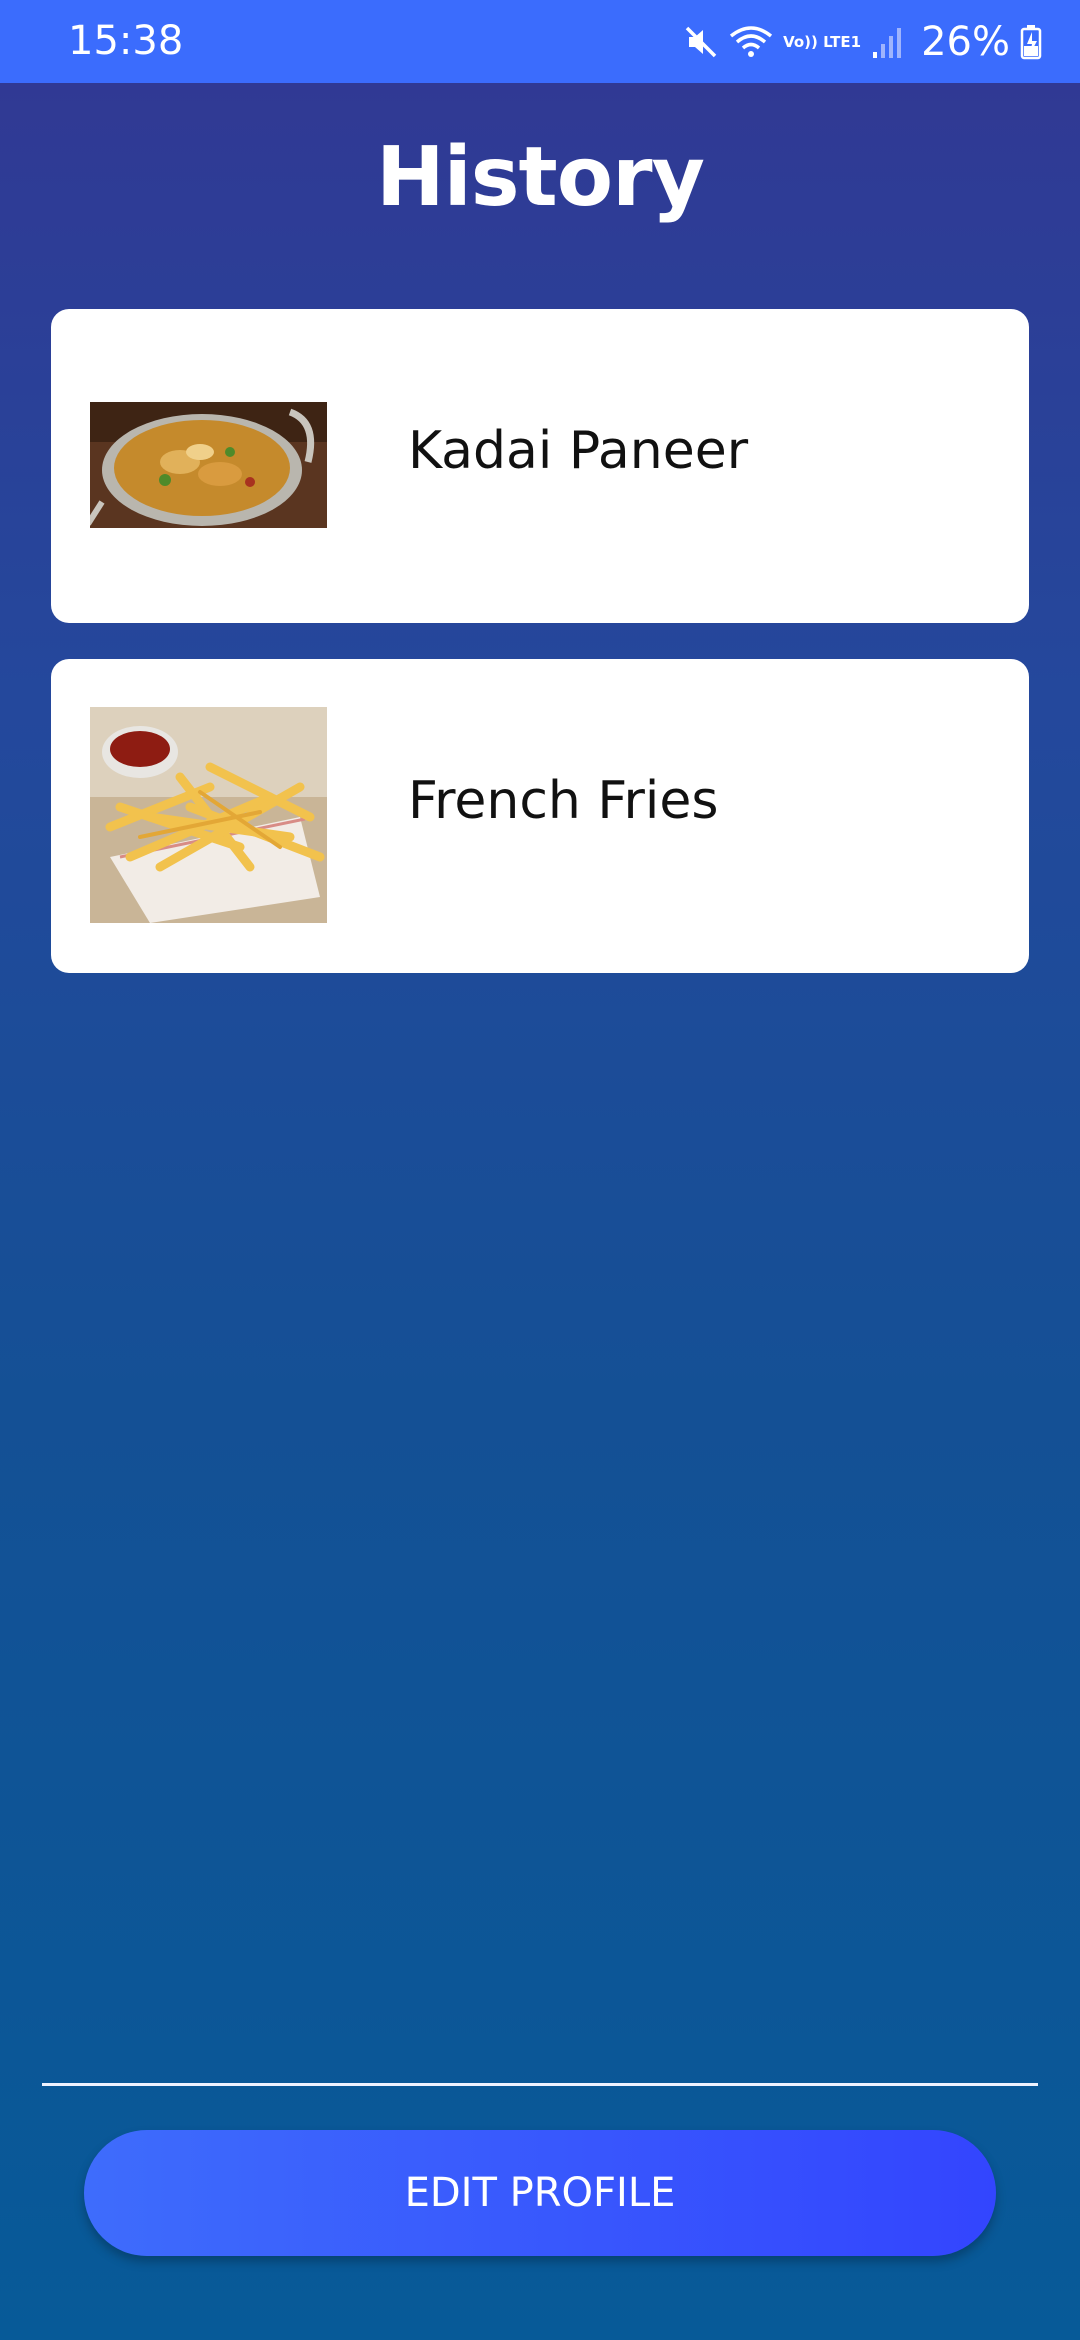 The width and height of the screenshot is (1080, 2340). Describe the element at coordinates (578, 451) in the screenshot. I see `history-item-label: Kadai Paneer` at that location.